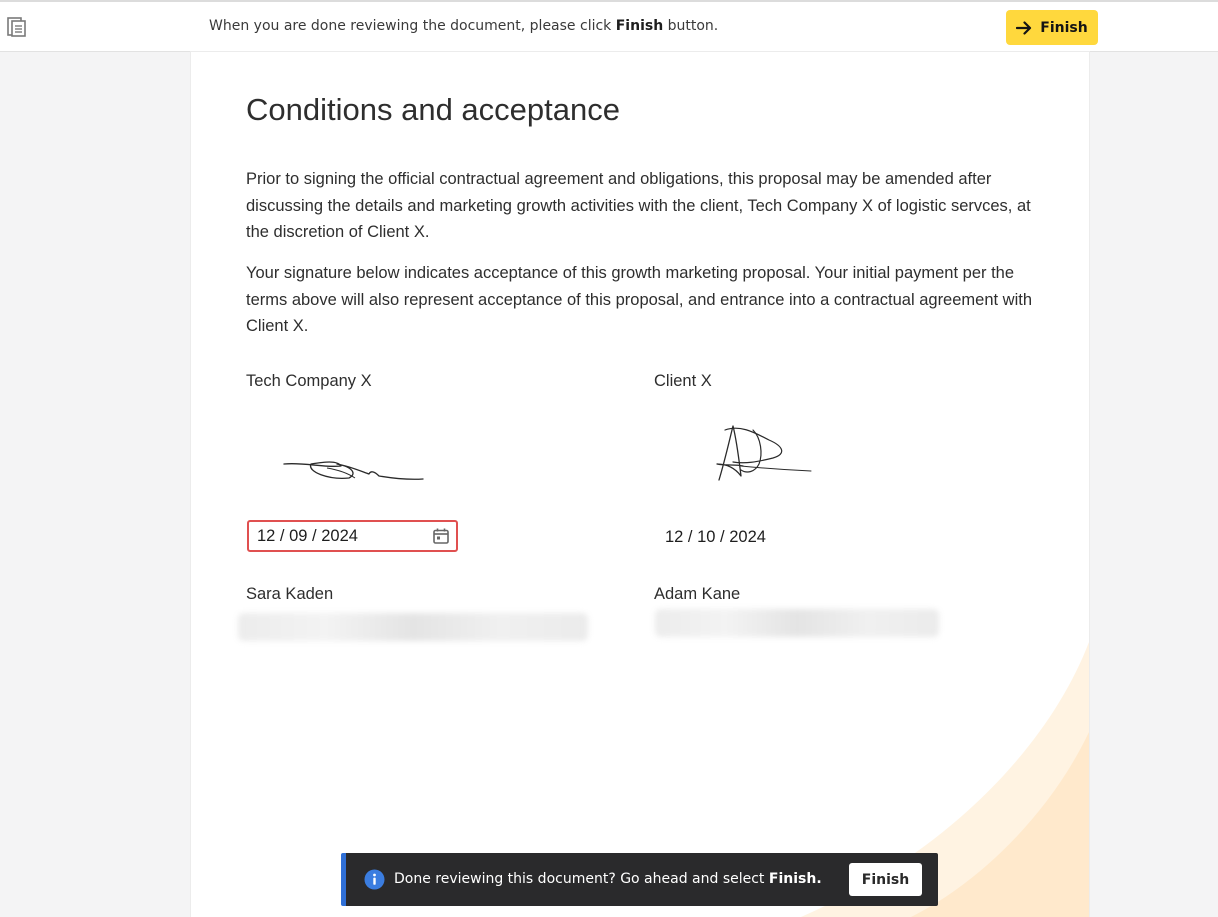 This screenshot has width=1218, height=917. What do you see at coordinates (307, 535) in the screenshot?
I see `date-value-tech-company: 12 / 09 / 2024` at bounding box center [307, 535].